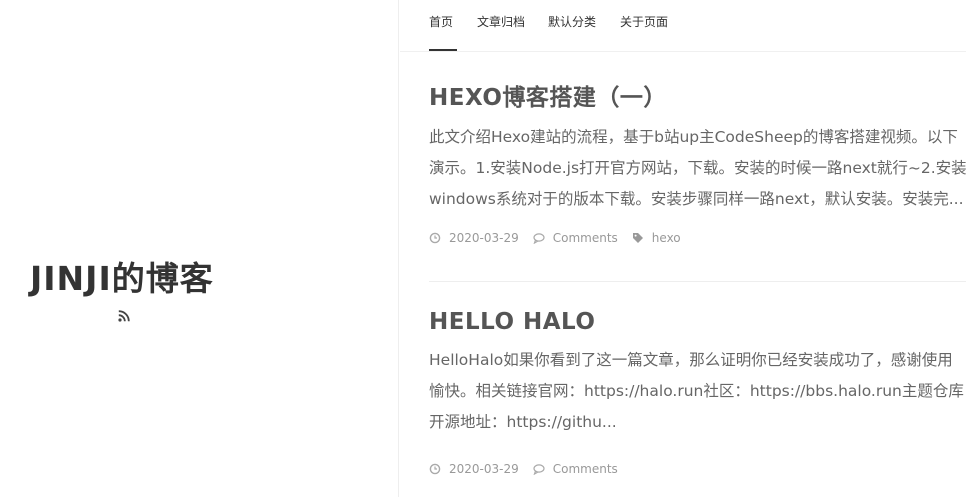 The width and height of the screenshot is (966, 497). I want to click on post-meta: 2020-03-29 Comments hexo, so click(562, 238).